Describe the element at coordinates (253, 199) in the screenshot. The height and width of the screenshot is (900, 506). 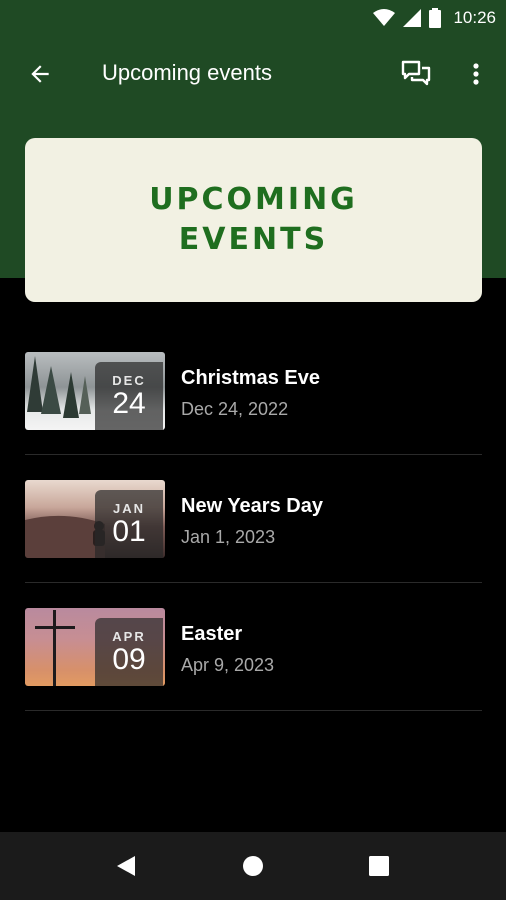
I see `banner-title-line-1: UPCOMING` at that location.